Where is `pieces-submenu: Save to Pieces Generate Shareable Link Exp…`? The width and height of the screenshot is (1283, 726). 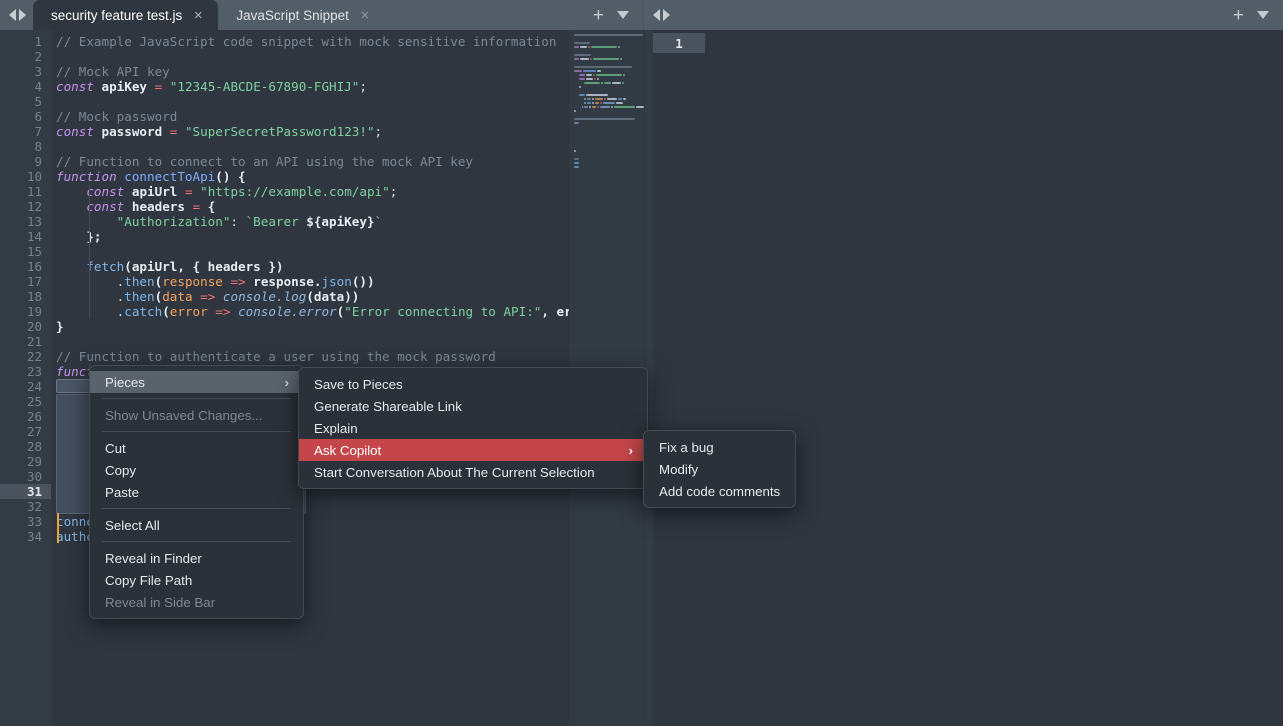
pieces-submenu: Save to Pieces Generate Shareable Link Exp… is located at coordinates (473, 428).